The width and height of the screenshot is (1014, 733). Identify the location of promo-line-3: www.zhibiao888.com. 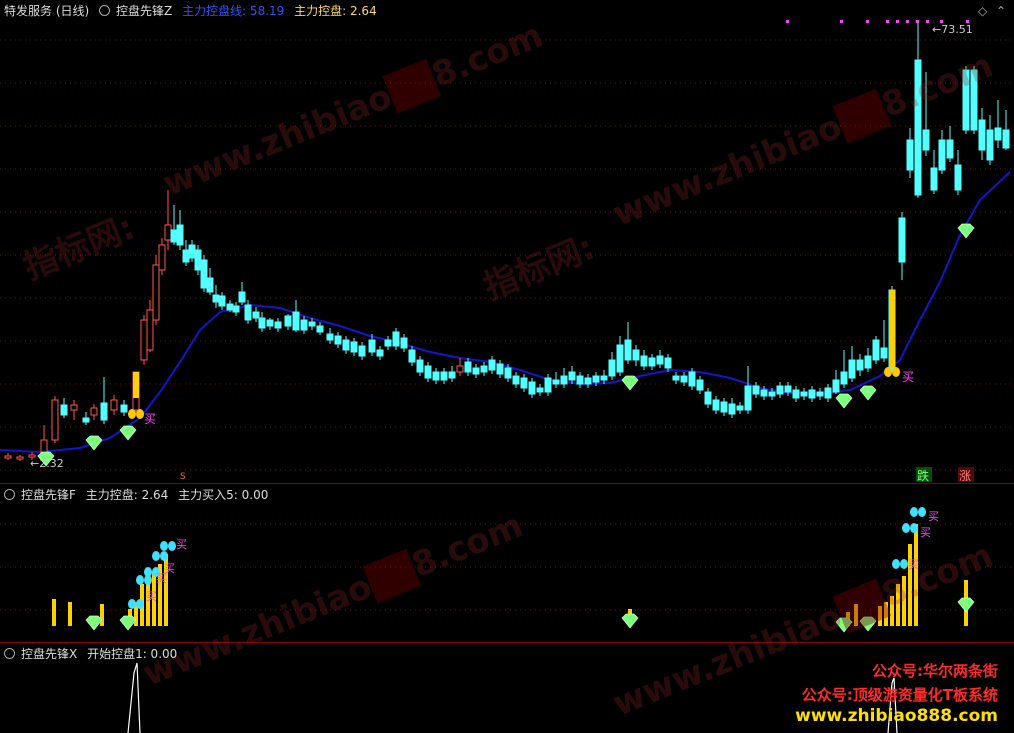
(896, 716).